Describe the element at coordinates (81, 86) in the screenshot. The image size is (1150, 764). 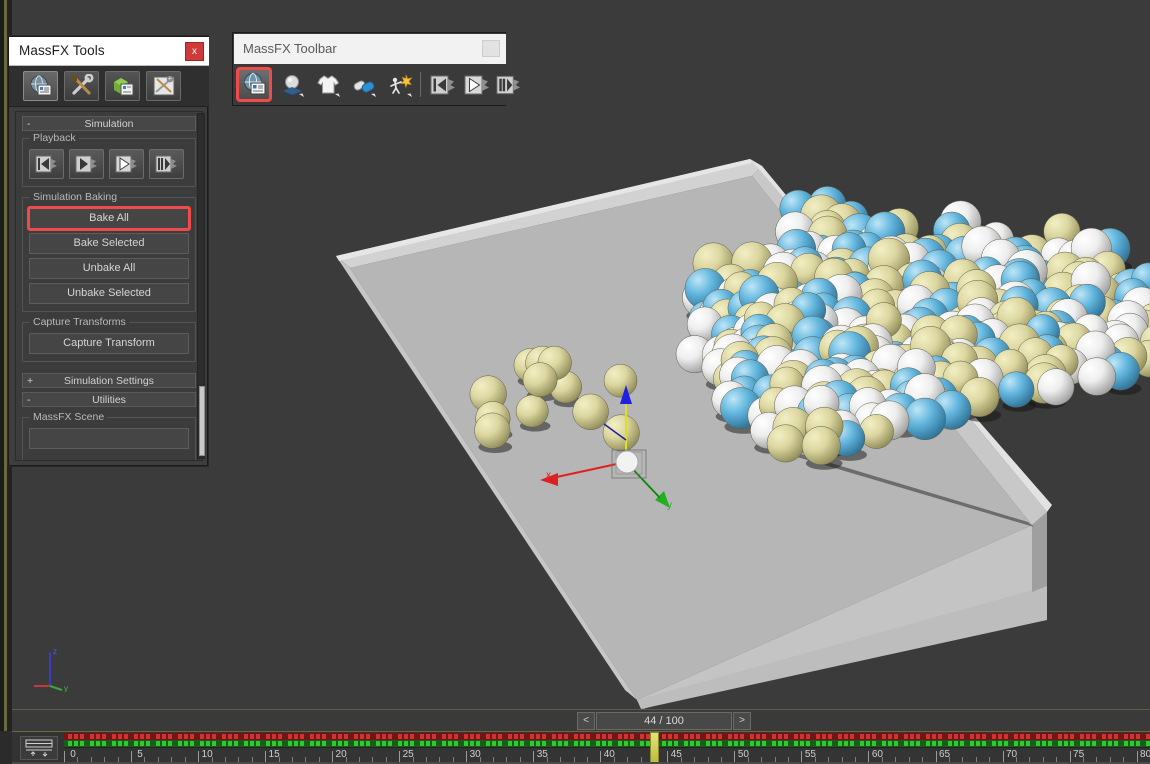
I see `tools-tab` at that location.